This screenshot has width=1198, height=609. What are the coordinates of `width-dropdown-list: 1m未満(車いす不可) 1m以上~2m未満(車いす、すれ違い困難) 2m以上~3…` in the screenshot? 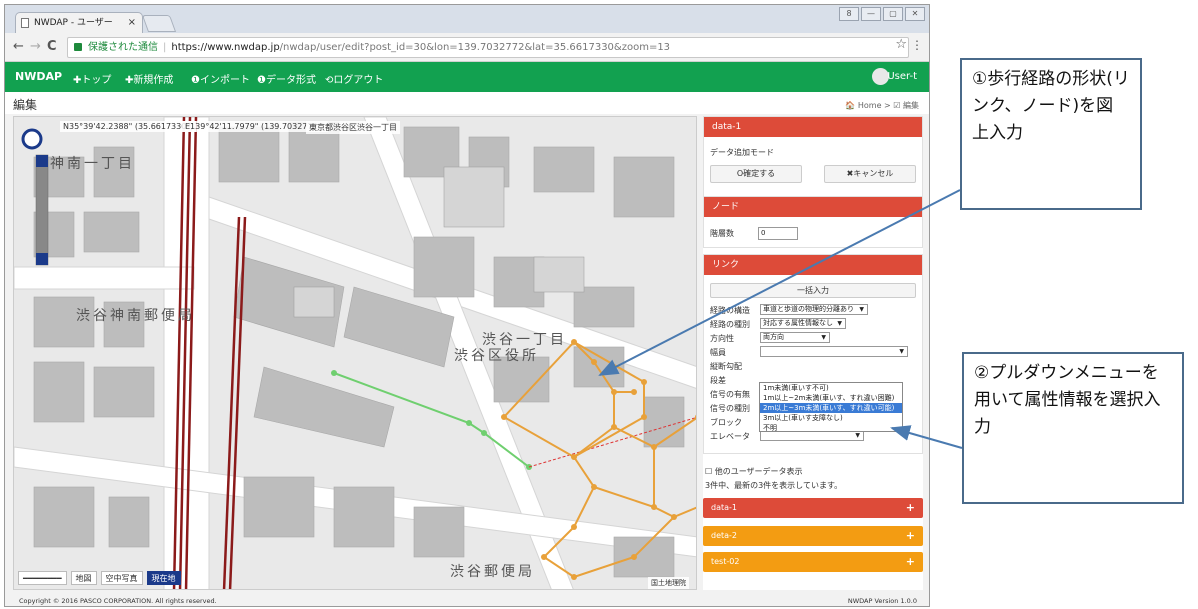 It's located at (831, 407).